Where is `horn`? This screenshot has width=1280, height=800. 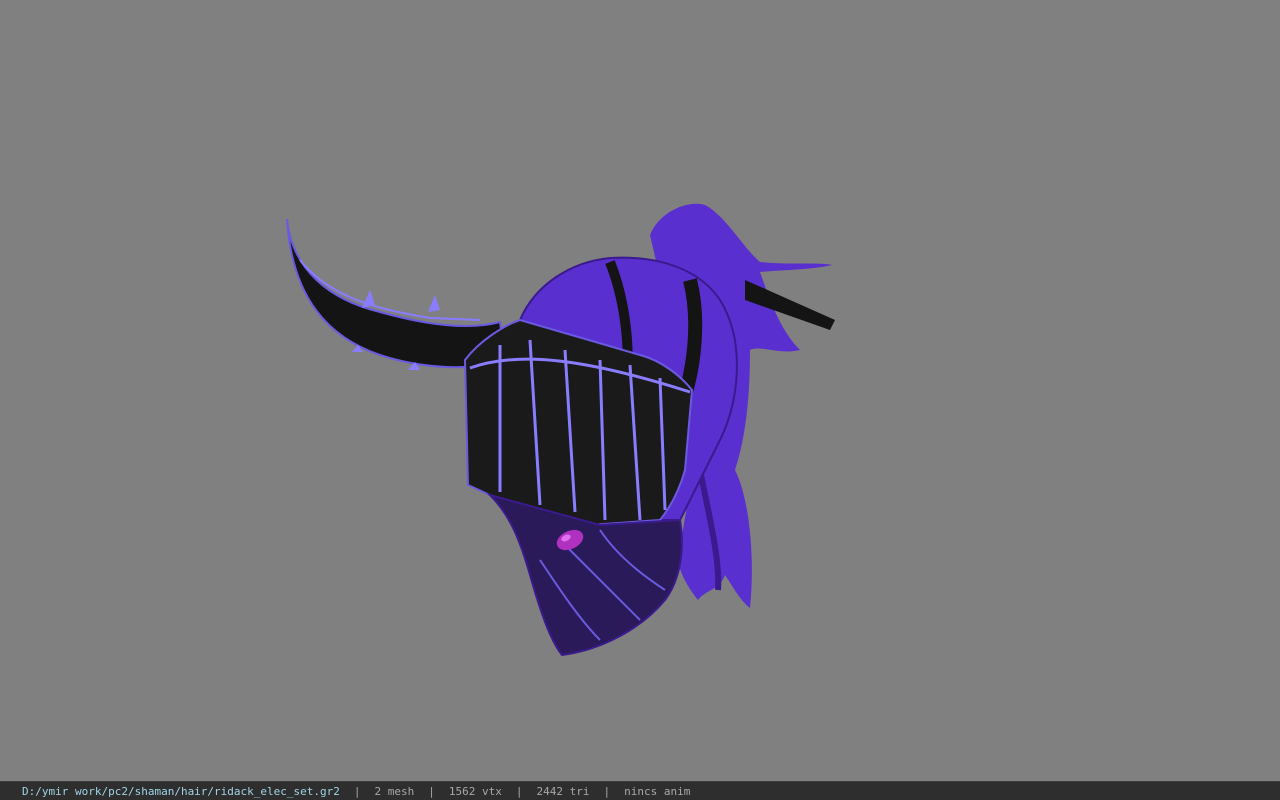 horn is located at coordinates (396, 293).